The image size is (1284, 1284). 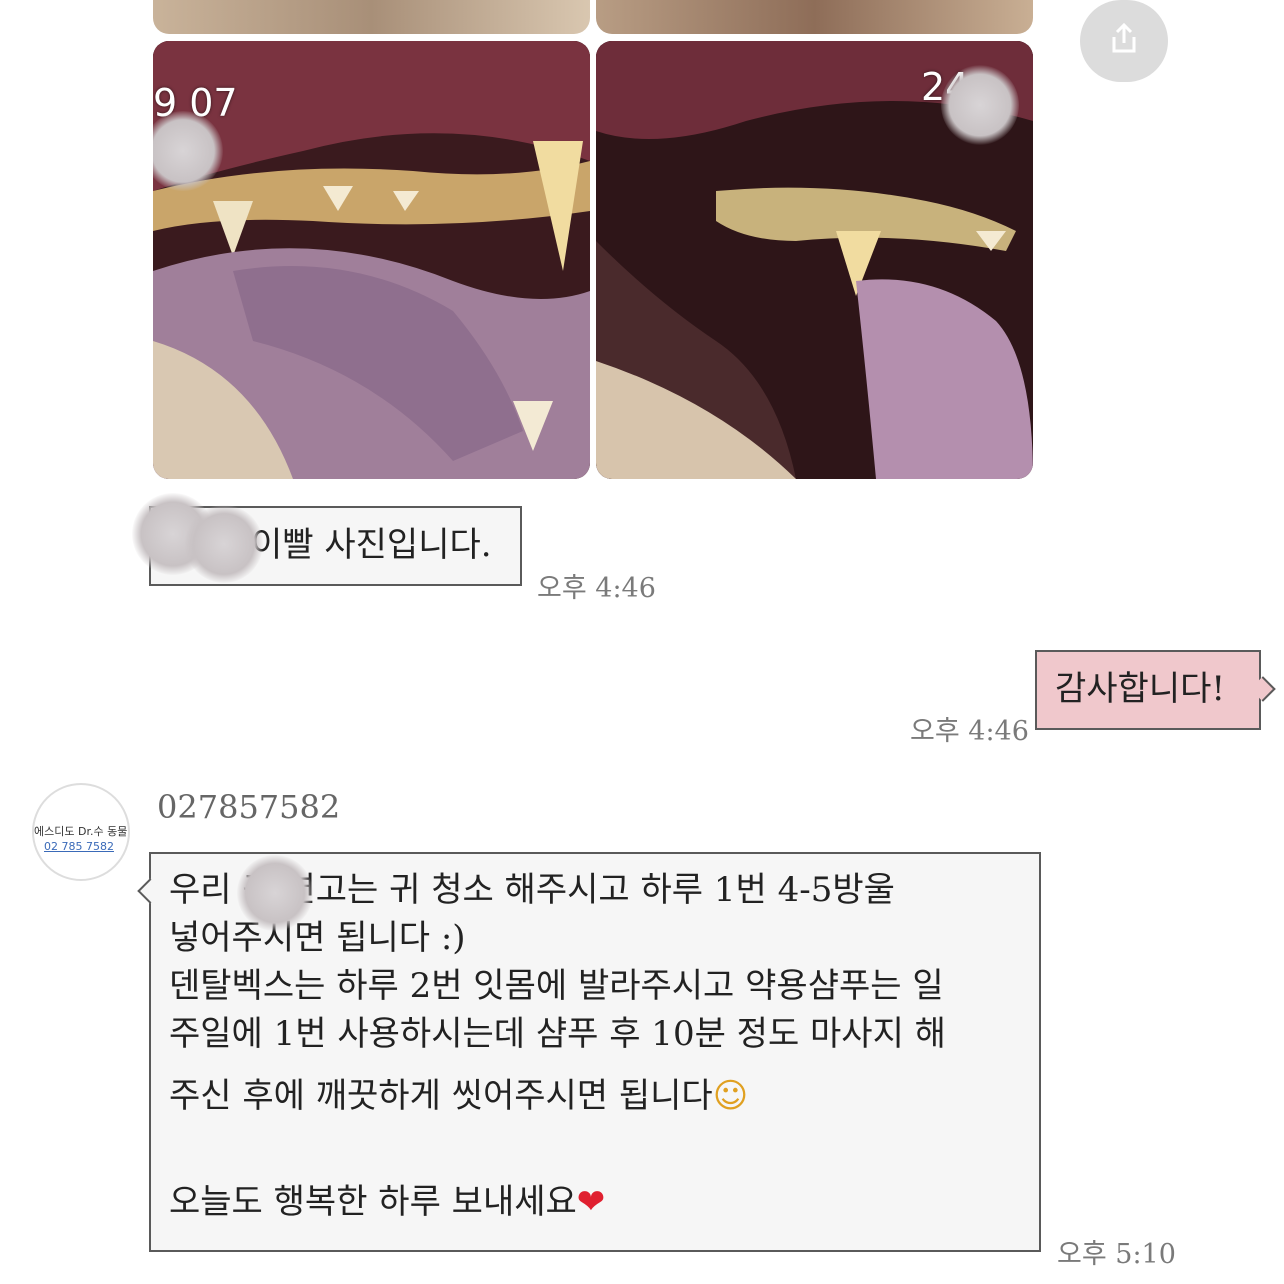 I want to click on message-line: 주신 후에 깨끗하게 씻어주시면 됩니다, so click(x=441, y=1096).